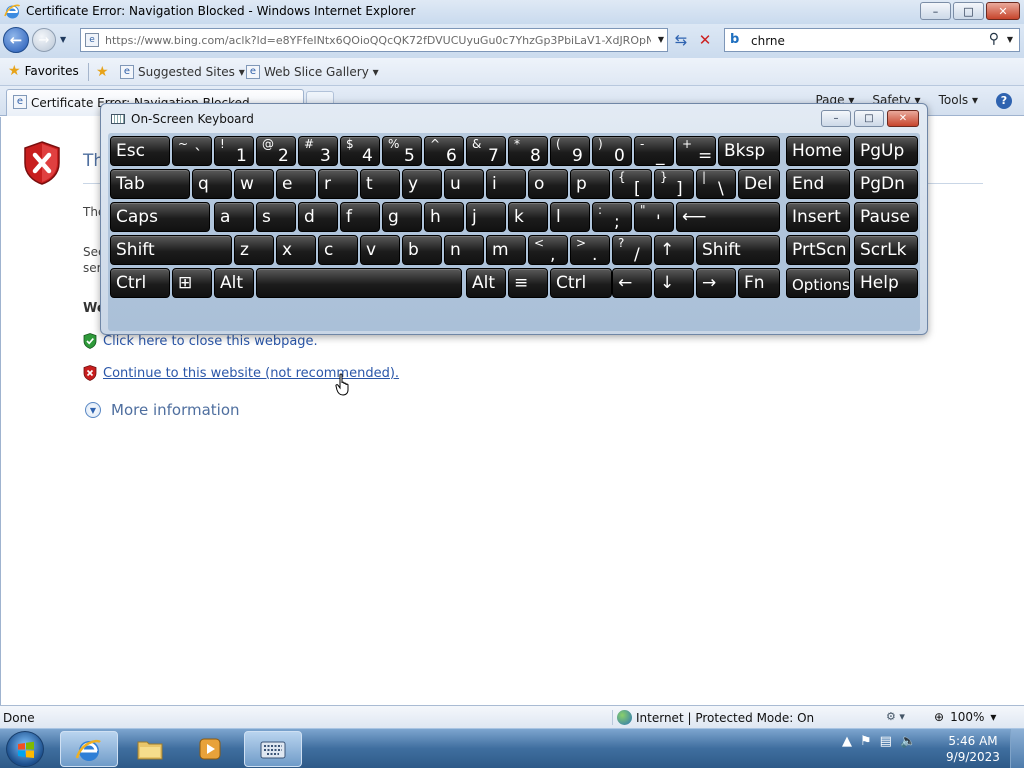 This screenshot has height=768, width=1024. I want to click on taskbar-media-player, so click(211, 749).